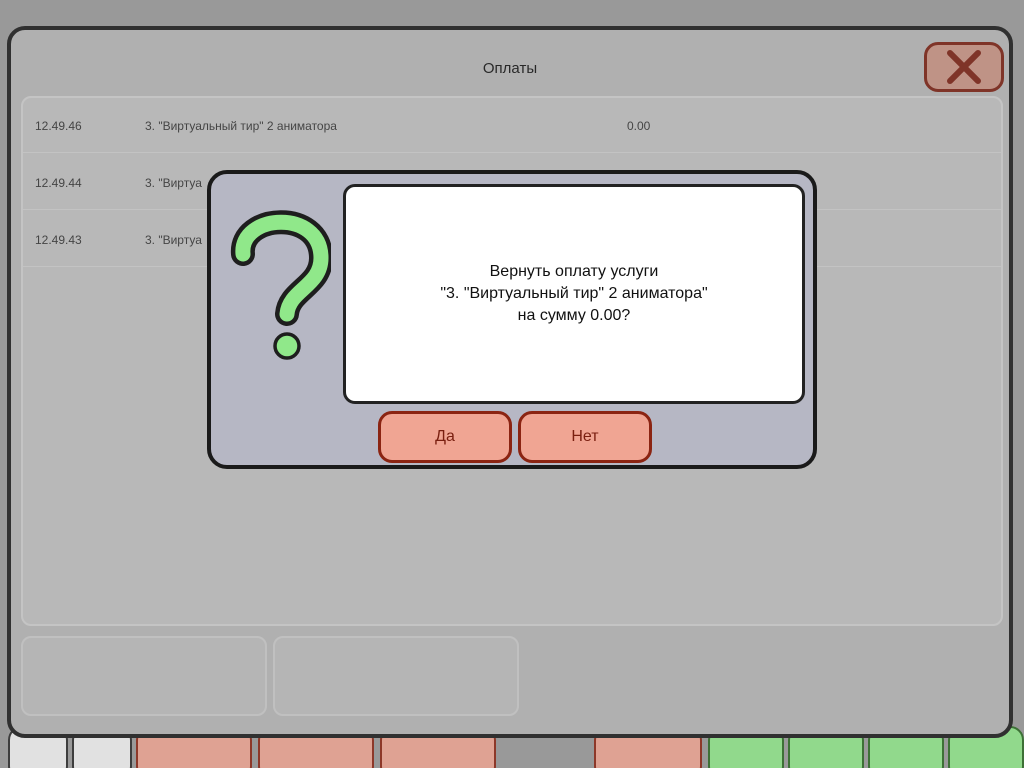  I want to click on message-line: "3. "Виртуальный тир" 2 аниматора", so click(574, 293).